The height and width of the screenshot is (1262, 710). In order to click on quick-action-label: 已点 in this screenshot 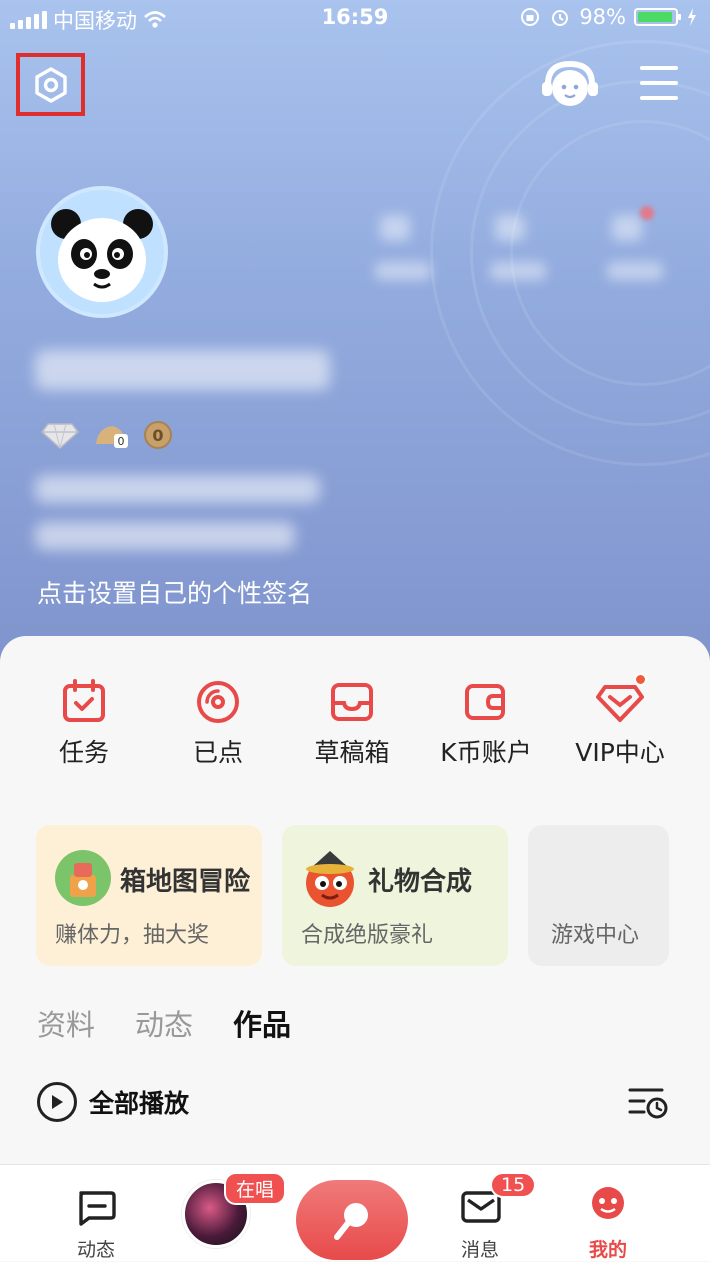, I will do `click(217, 752)`.